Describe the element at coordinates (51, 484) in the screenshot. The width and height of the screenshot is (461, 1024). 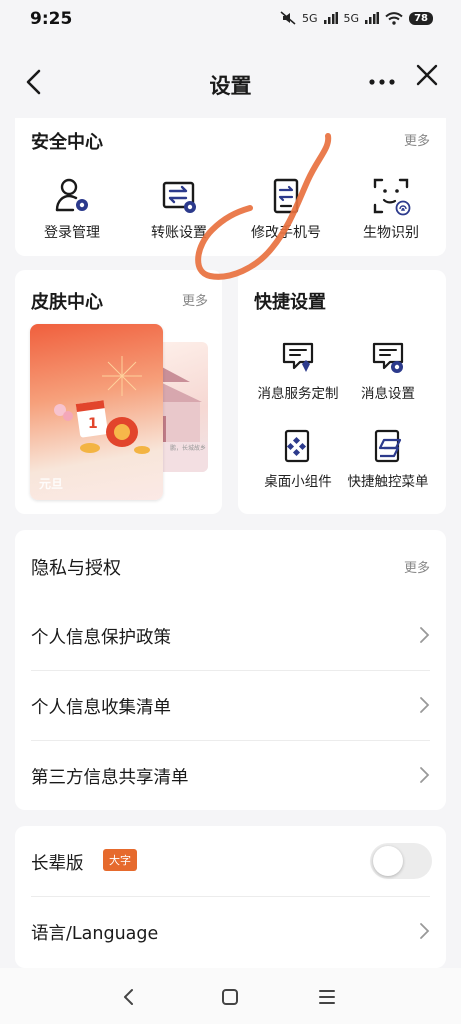
I see `theme-name-label: 元旦` at that location.